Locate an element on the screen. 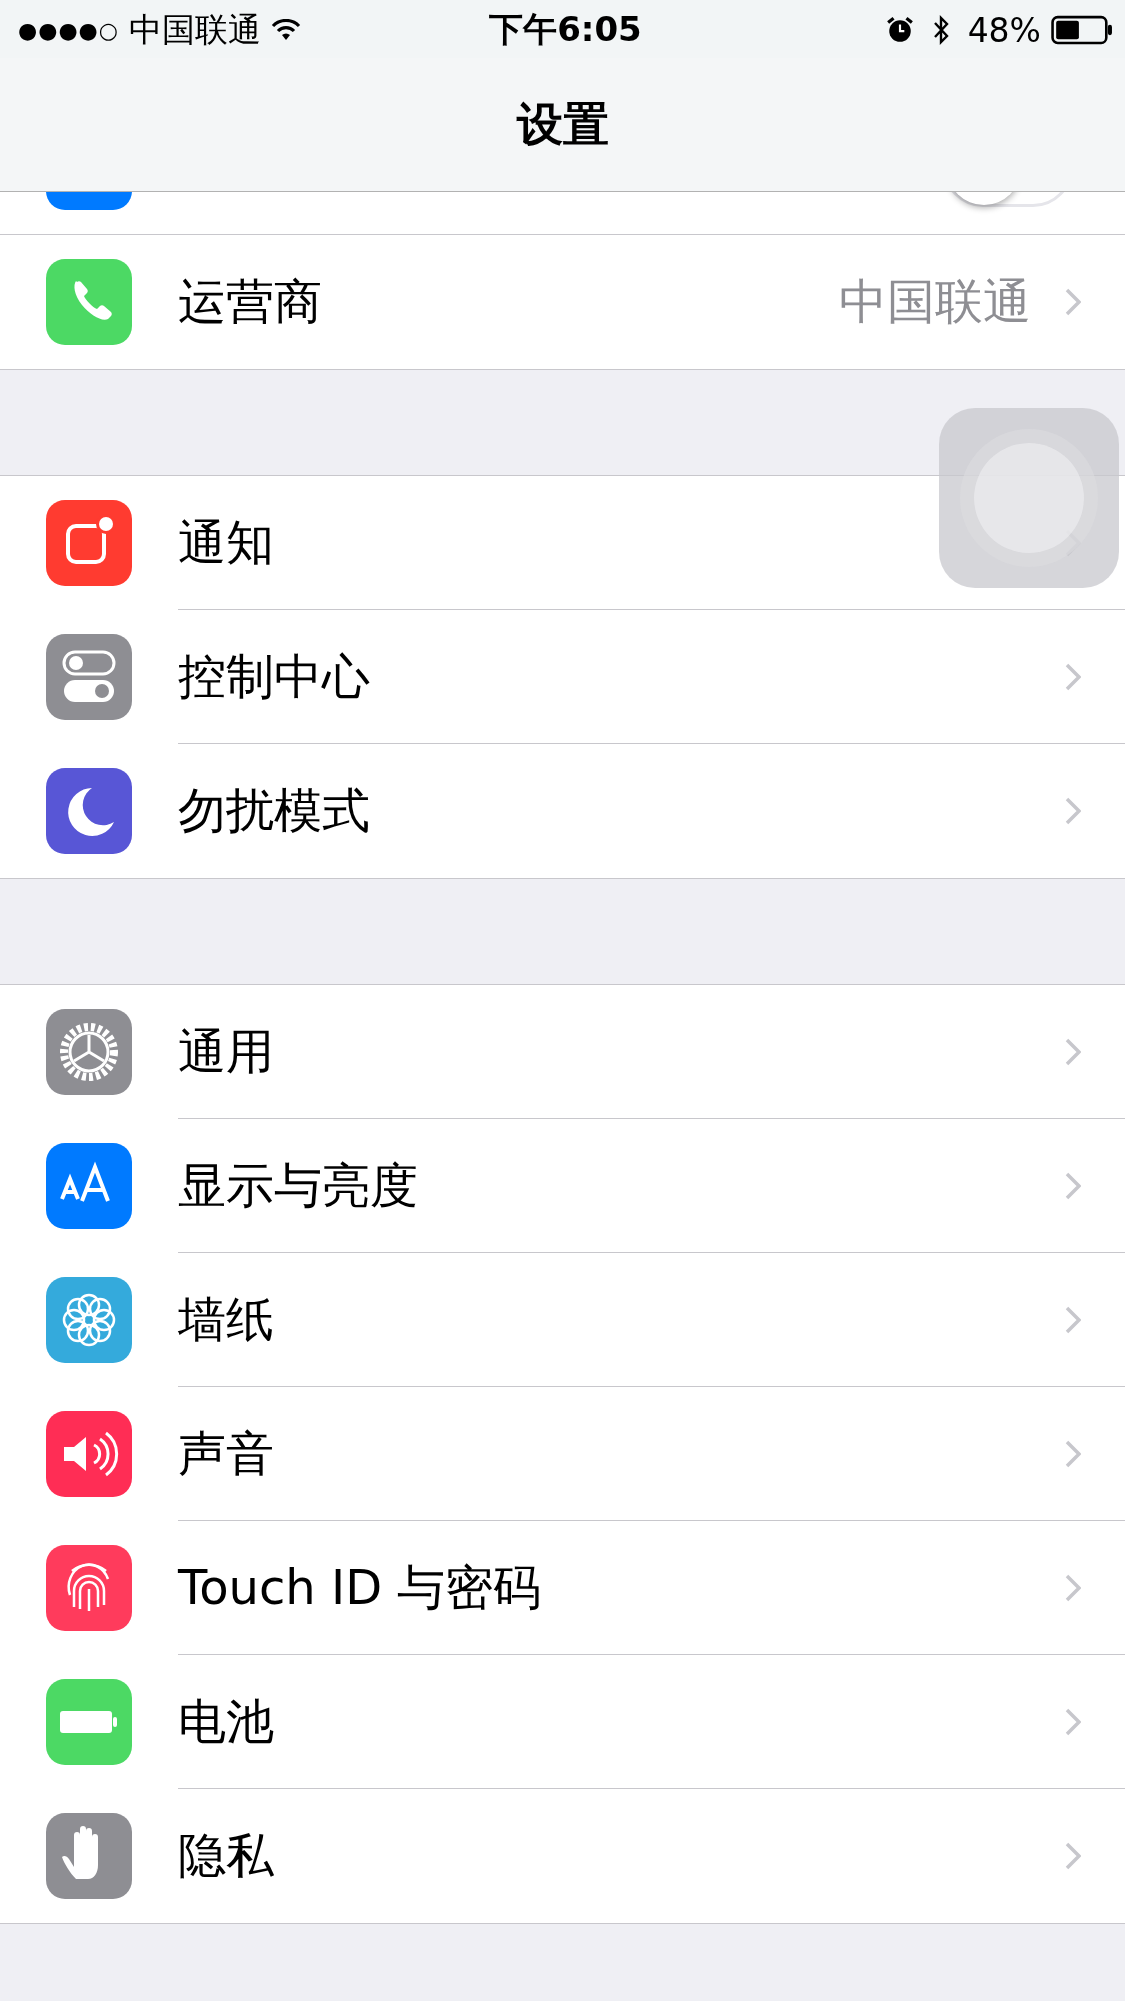 This screenshot has height=2001, width=1125. row-label: 通用 is located at coordinates (226, 1051).